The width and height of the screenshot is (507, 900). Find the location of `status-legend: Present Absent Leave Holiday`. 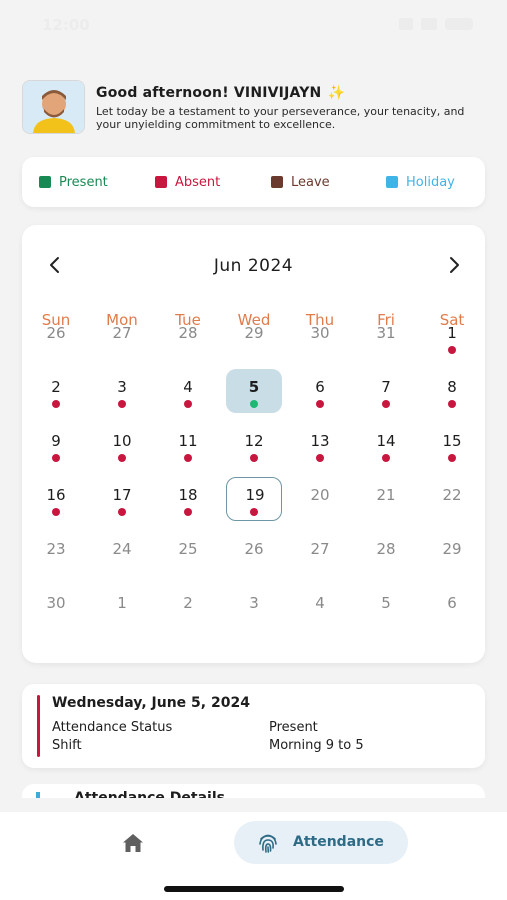

status-legend: Present Absent Leave Holiday is located at coordinates (253, 182).